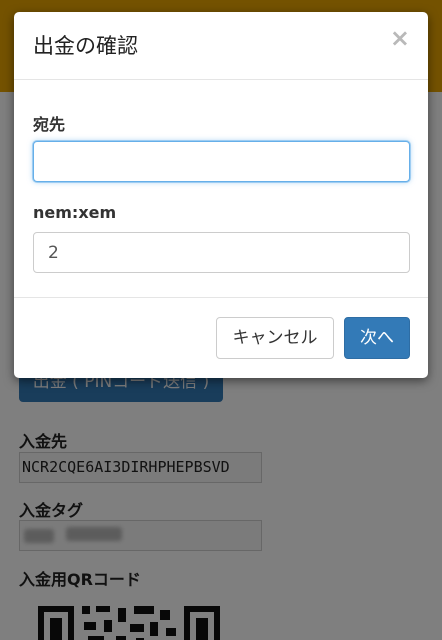 The height and width of the screenshot is (640, 442). I want to click on dialog-footer: キャンセル 次へ, so click(221, 338).